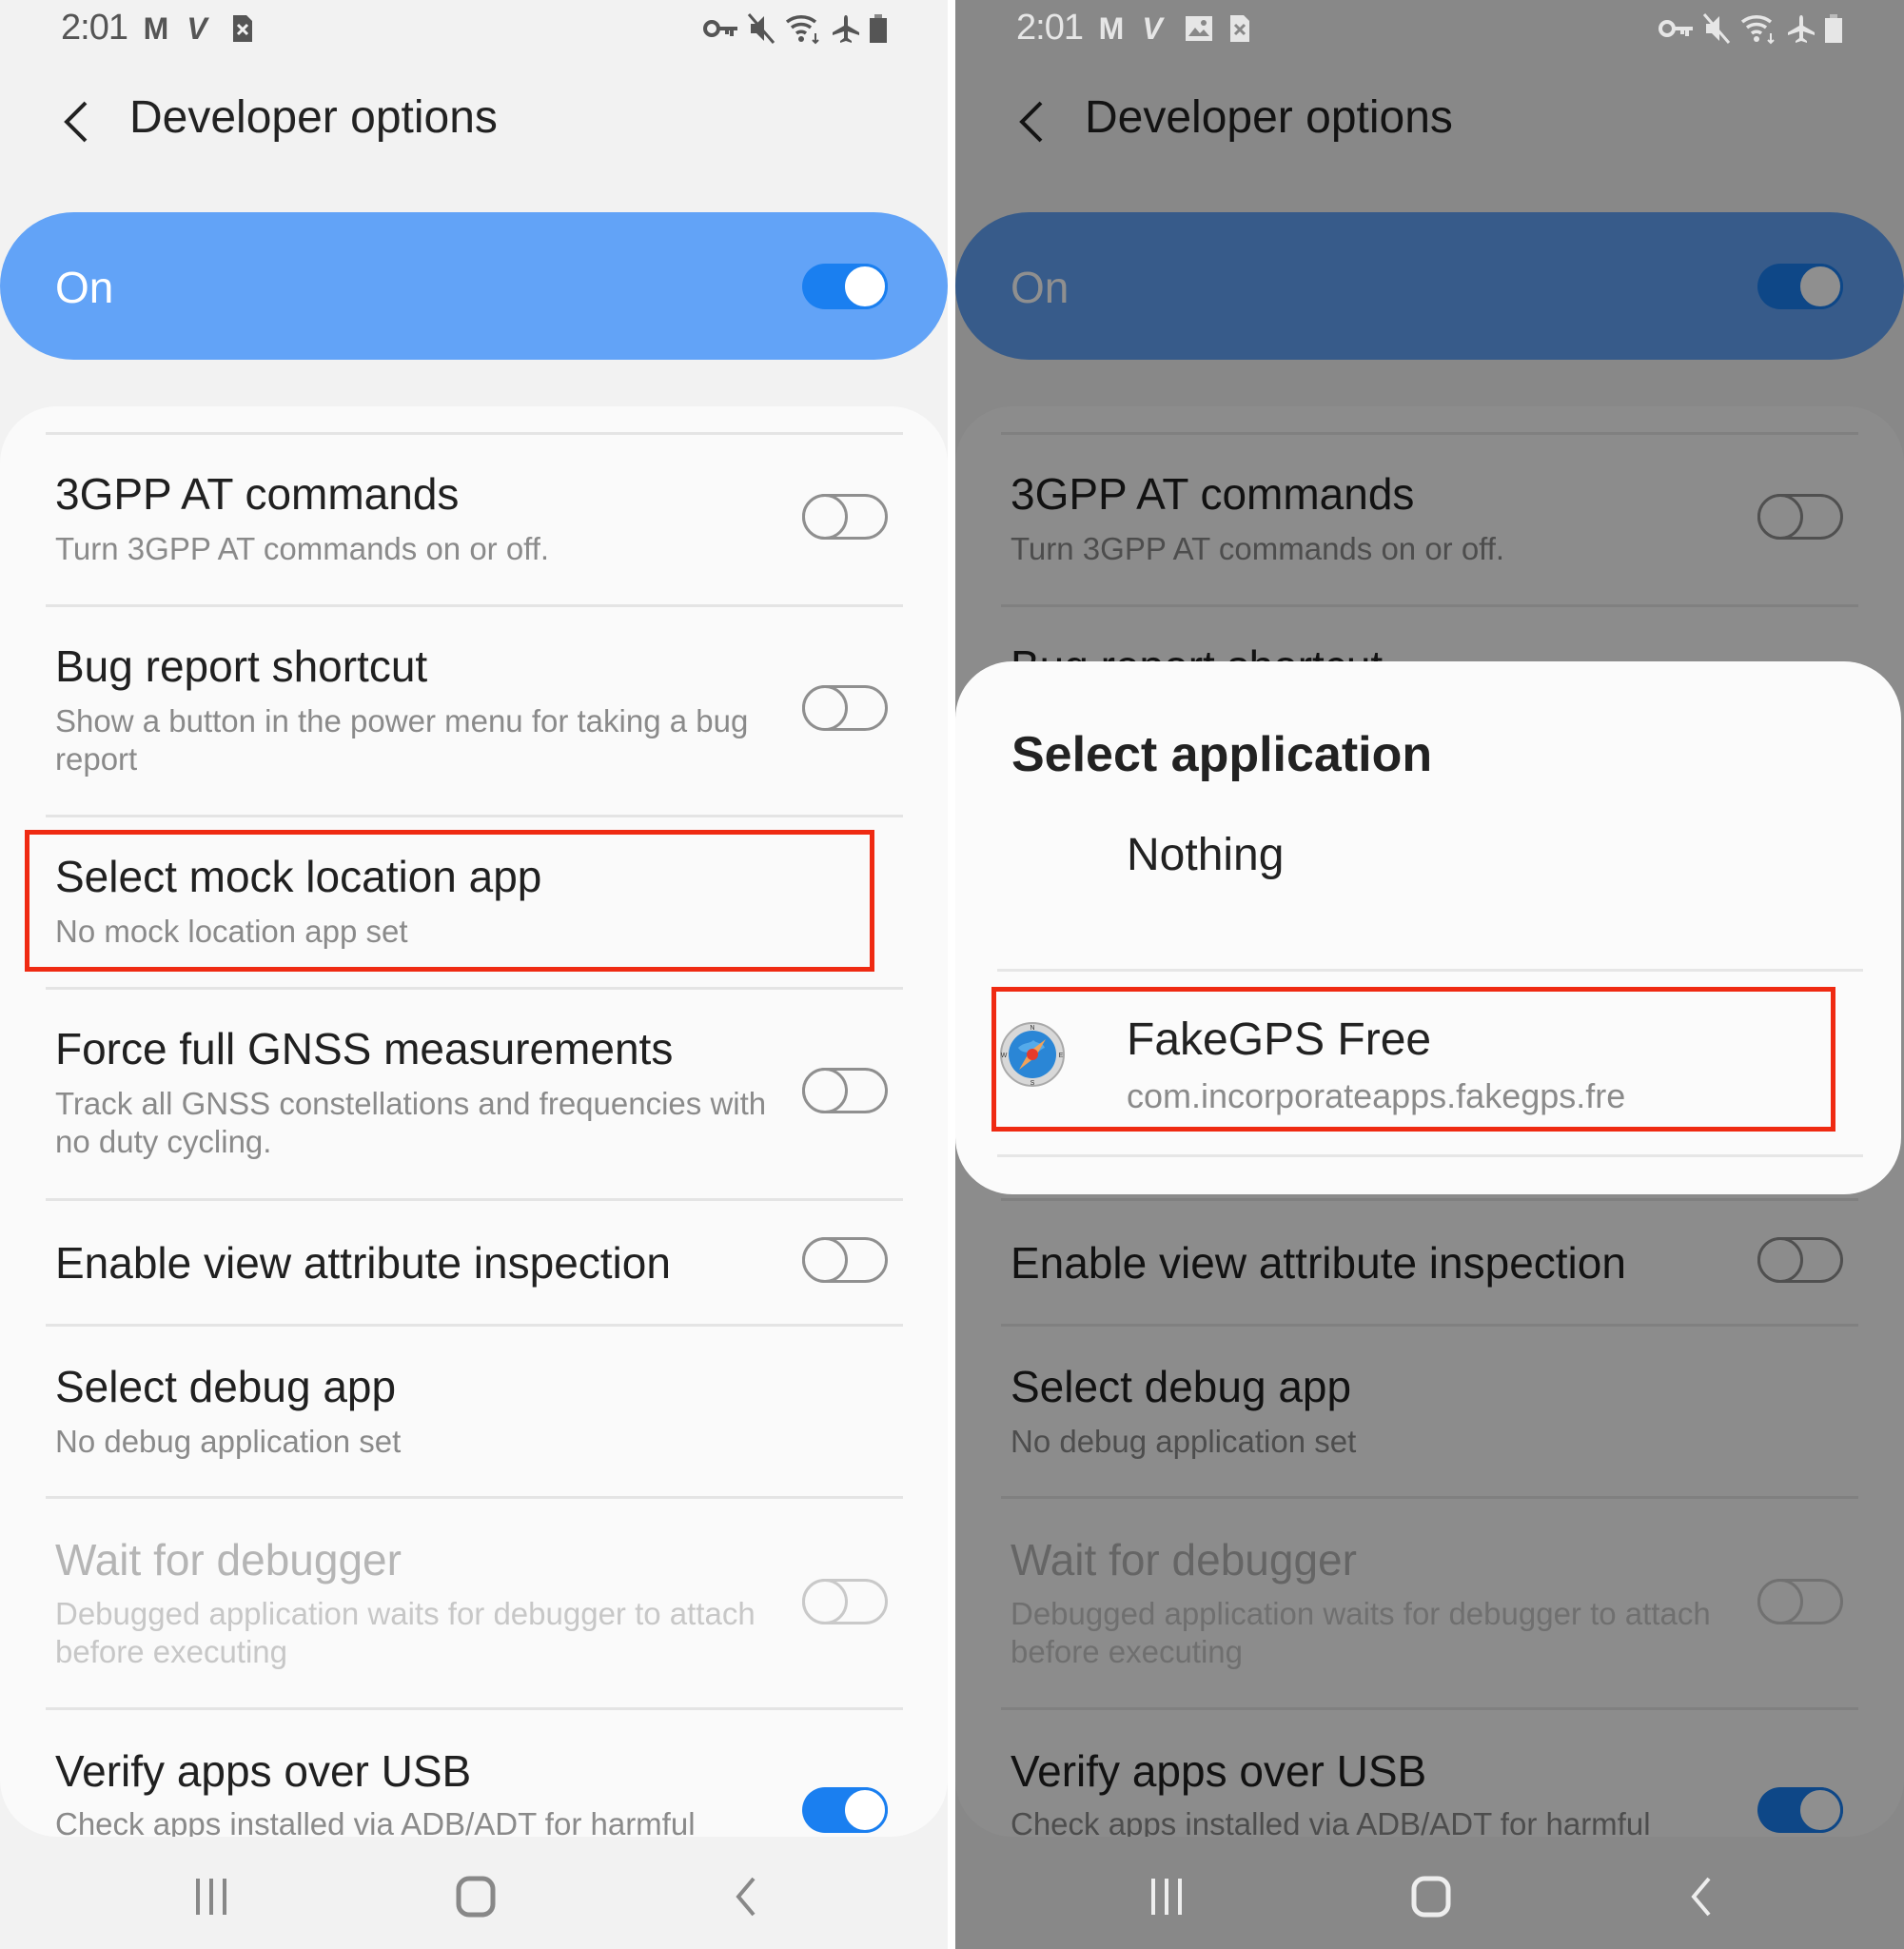  What do you see at coordinates (845, 1260) in the screenshot?
I see `toggle-view-attribute-inspection` at bounding box center [845, 1260].